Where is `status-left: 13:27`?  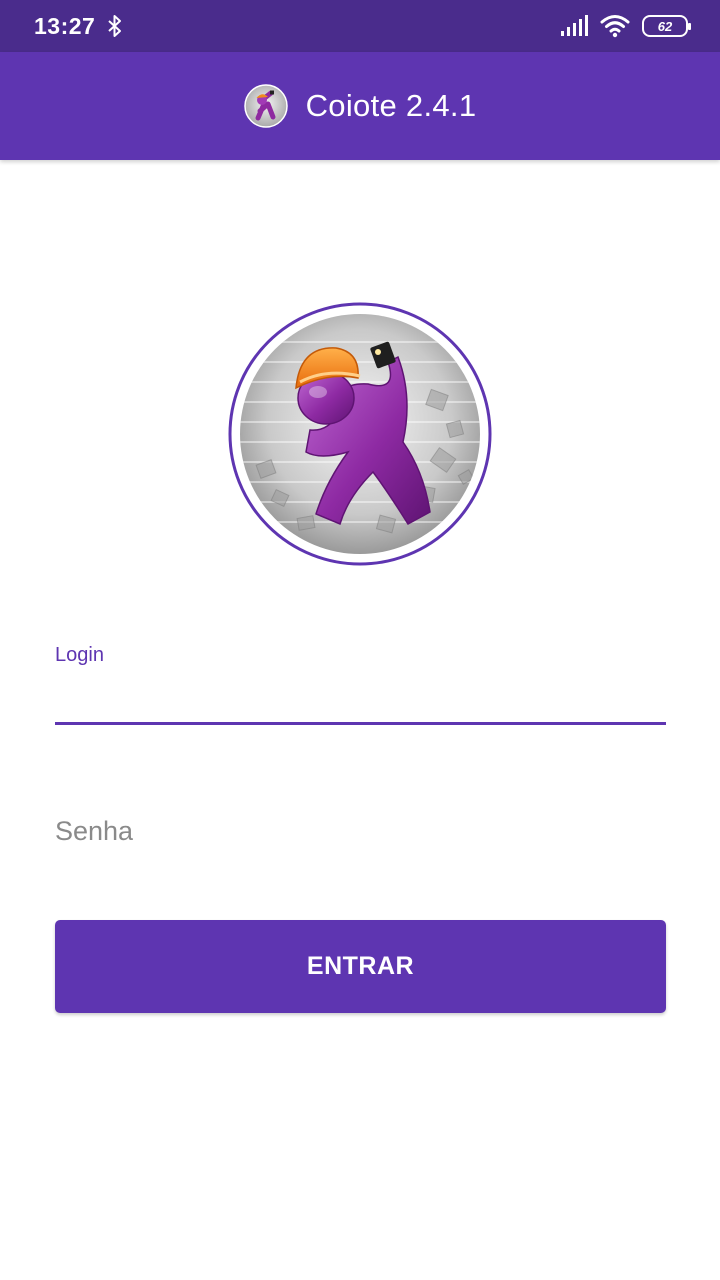
status-left: 13:27 is located at coordinates (78, 26).